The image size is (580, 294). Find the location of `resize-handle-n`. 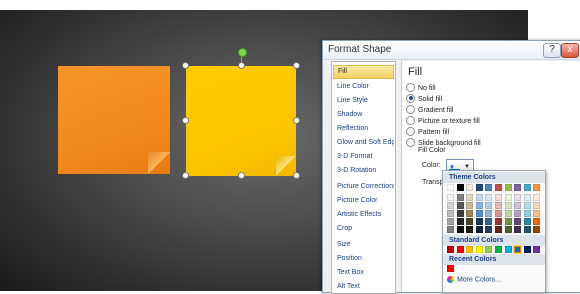

resize-handle-n is located at coordinates (241, 65).